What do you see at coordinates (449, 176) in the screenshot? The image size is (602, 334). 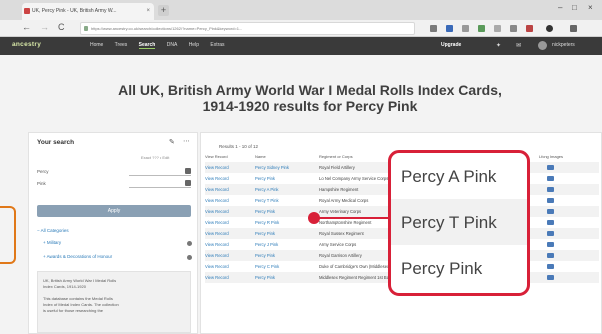 I see `callout-item: Percy A Pink` at bounding box center [449, 176].